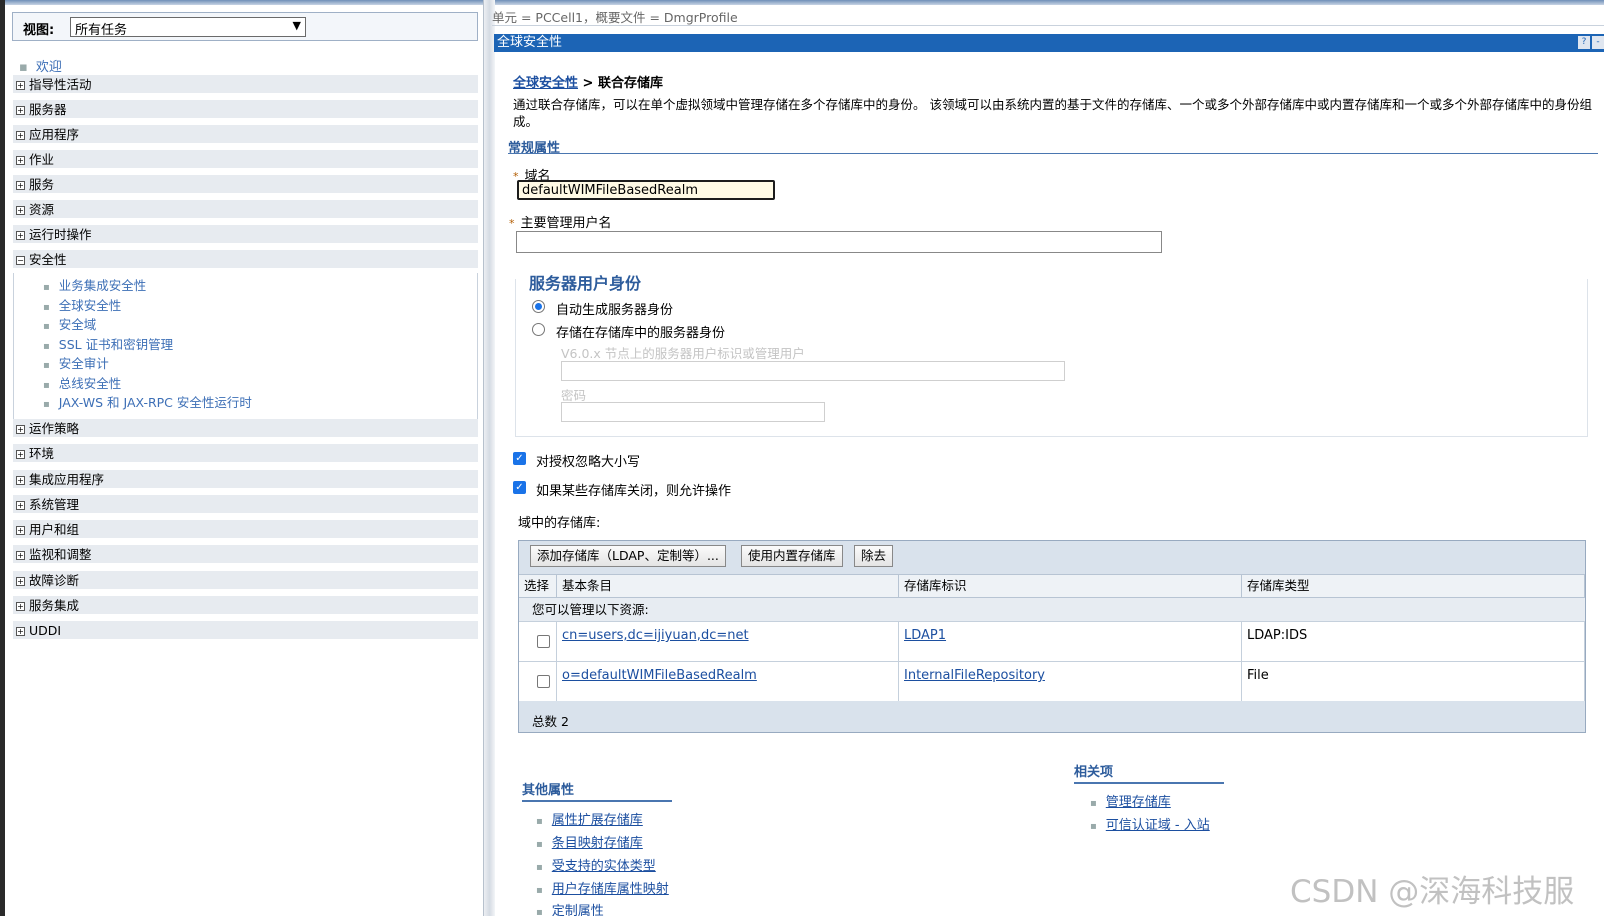 Image resolution: width=1604 pixels, height=916 pixels. Describe the element at coordinates (82, 304) in the screenshot. I see `nav-link-global-security: ▪ 全球安全性` at that location.